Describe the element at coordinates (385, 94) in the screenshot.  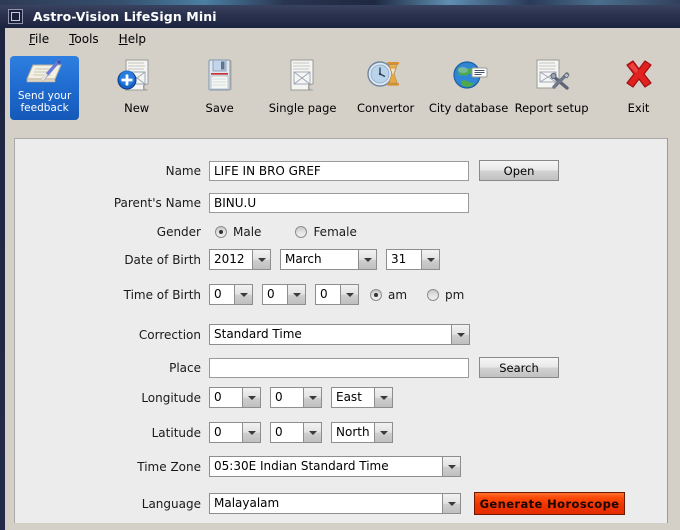
I see `convertor-button: Convertor` at that location.